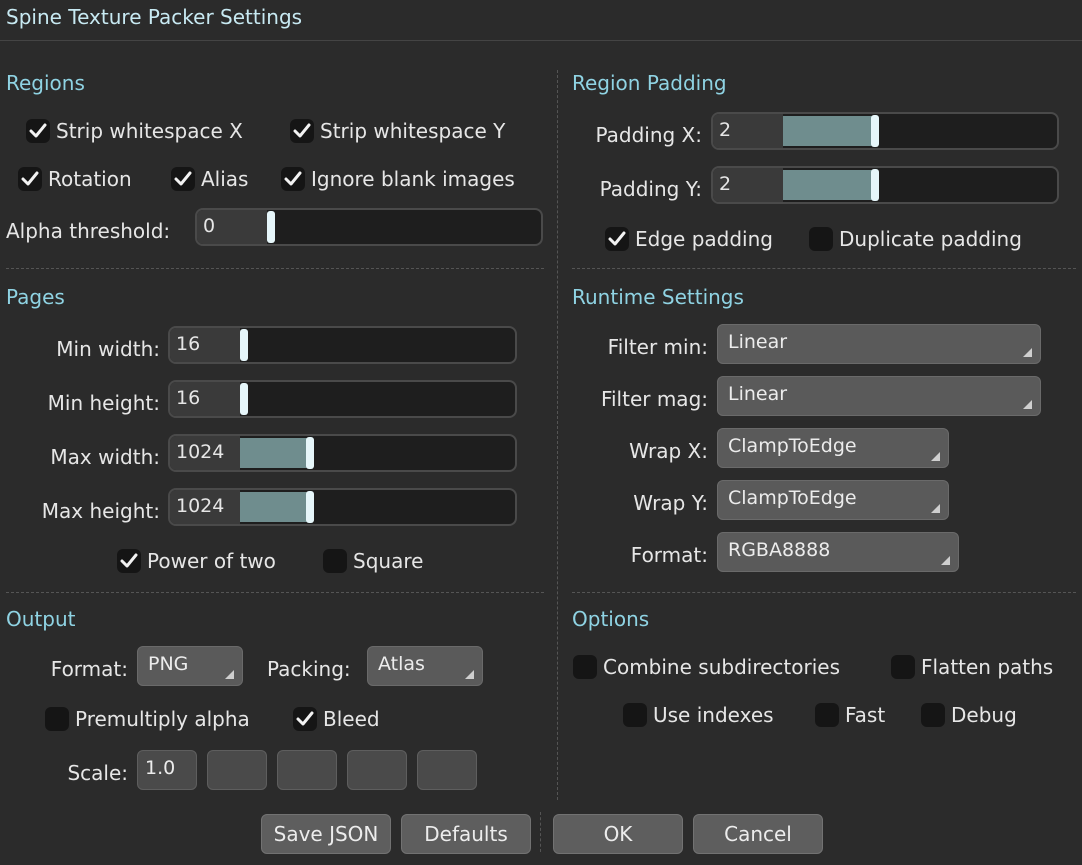 The height and width of the screenshot is (865, 1082). I want to click on wrap-y-dropdown: ClampToEdge, so click(833, 500).